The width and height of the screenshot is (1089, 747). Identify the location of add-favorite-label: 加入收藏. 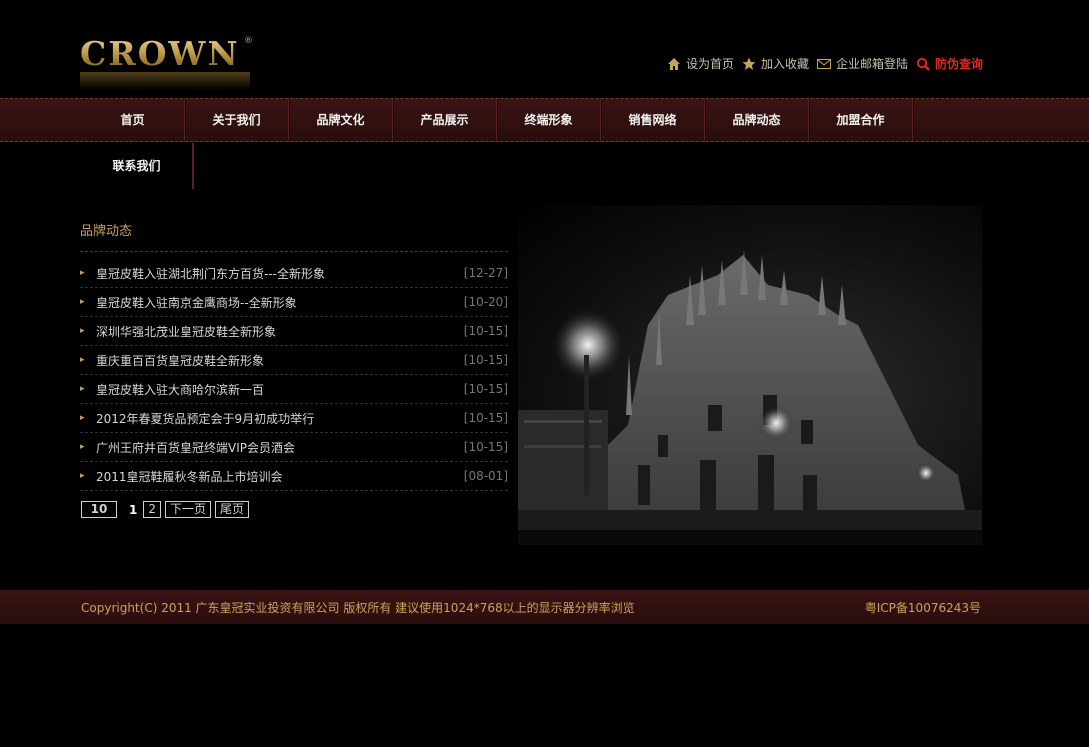
(784, 64).